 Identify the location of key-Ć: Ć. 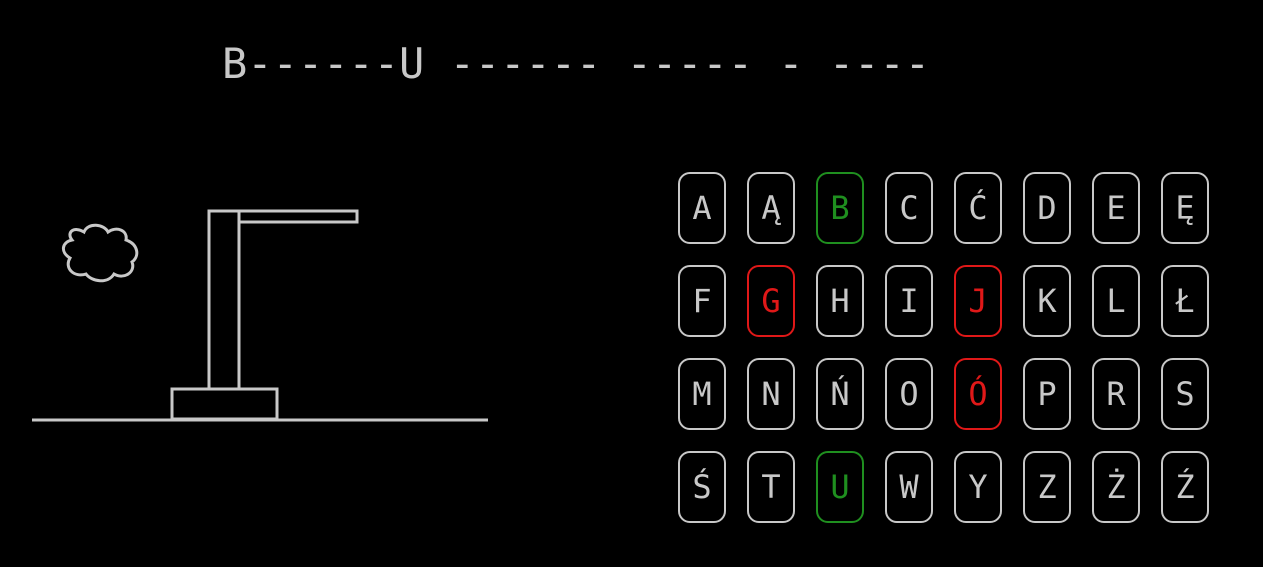
(978, 208).